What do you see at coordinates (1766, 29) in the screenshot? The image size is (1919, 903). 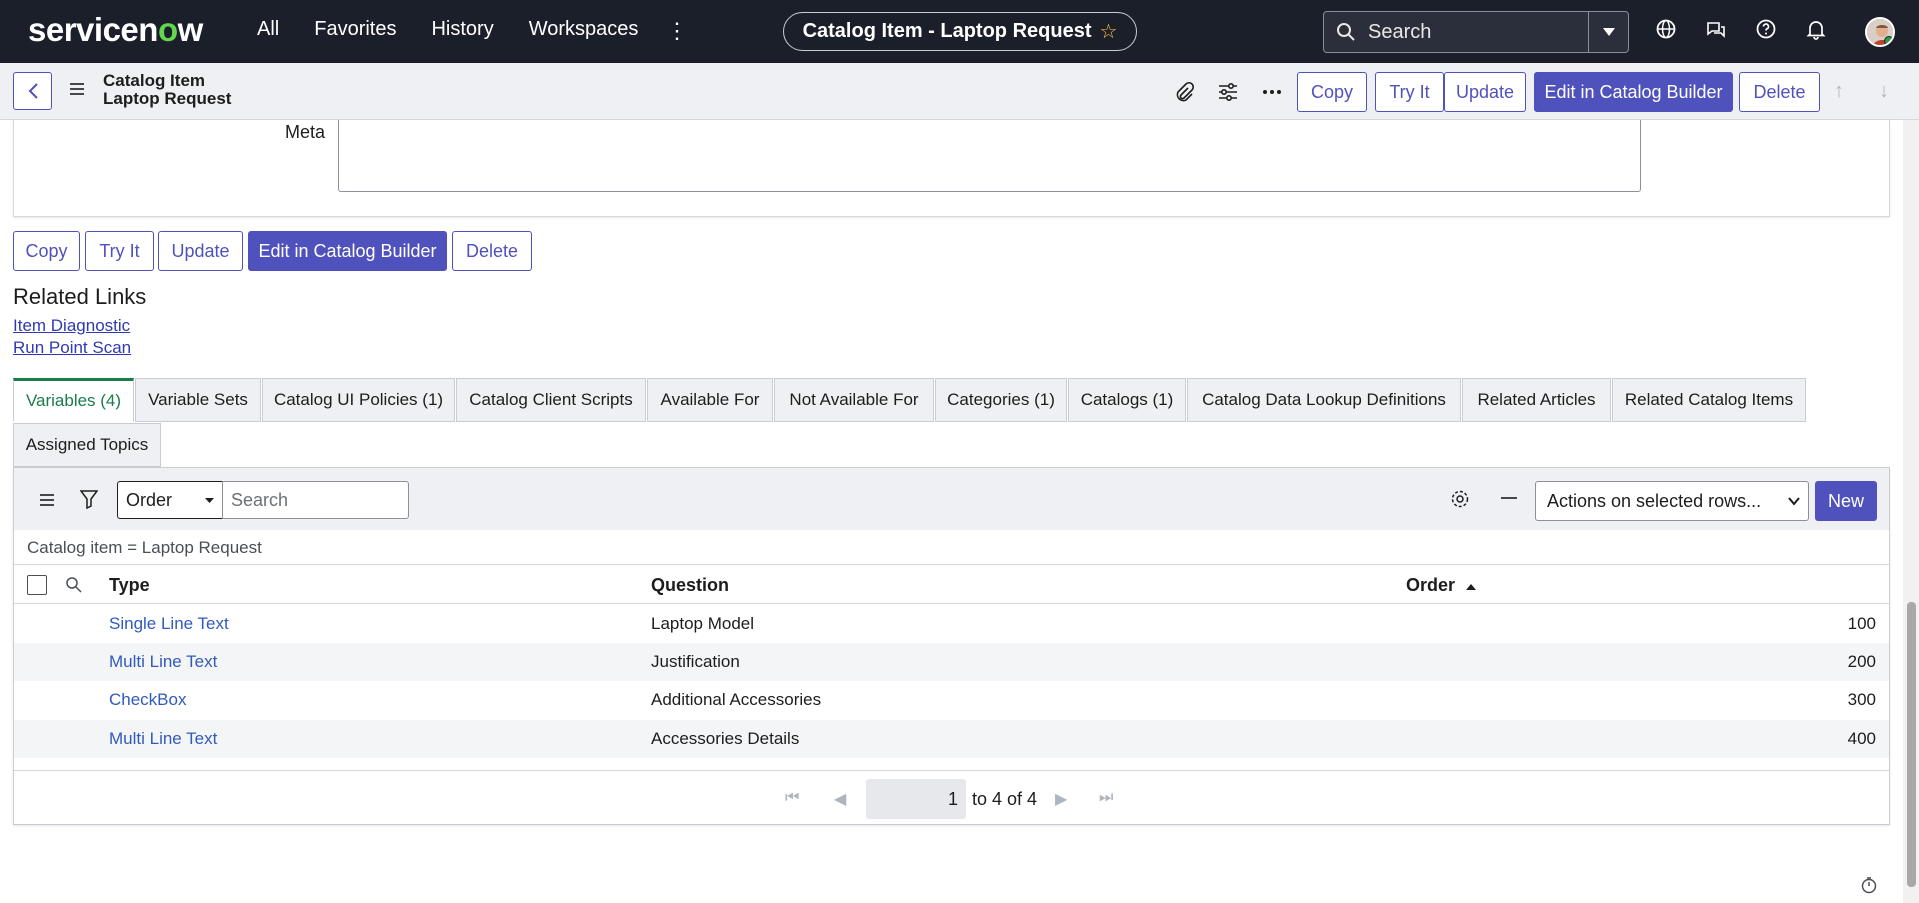 I see `help-icon` at bounding box center [1766, 29].